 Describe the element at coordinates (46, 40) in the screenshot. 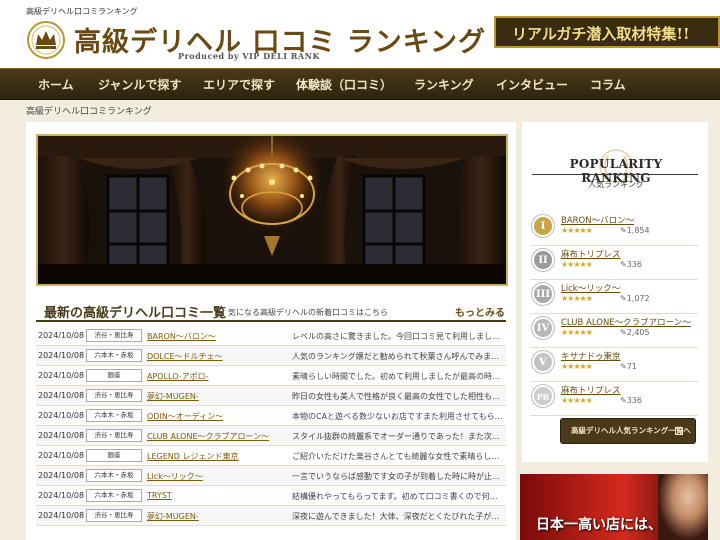

I see `crown-logo-icon` at that location.